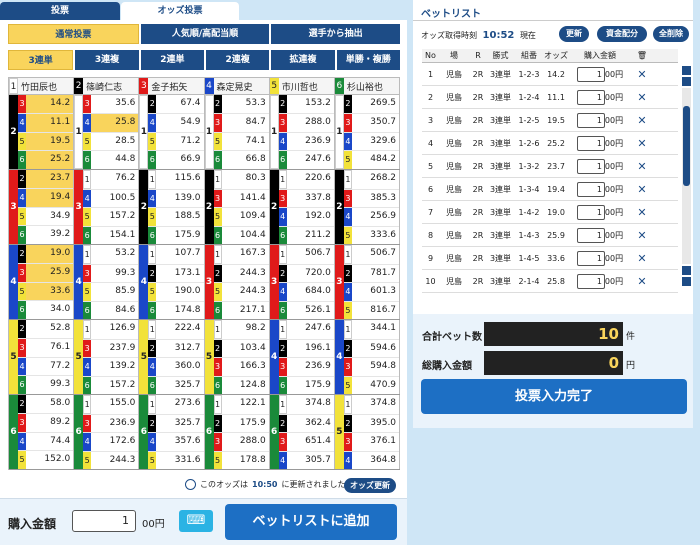 The height and width of the screenshot is (545, 700). I want to click on odds-cell: 2 312.7, so click(176, 349).